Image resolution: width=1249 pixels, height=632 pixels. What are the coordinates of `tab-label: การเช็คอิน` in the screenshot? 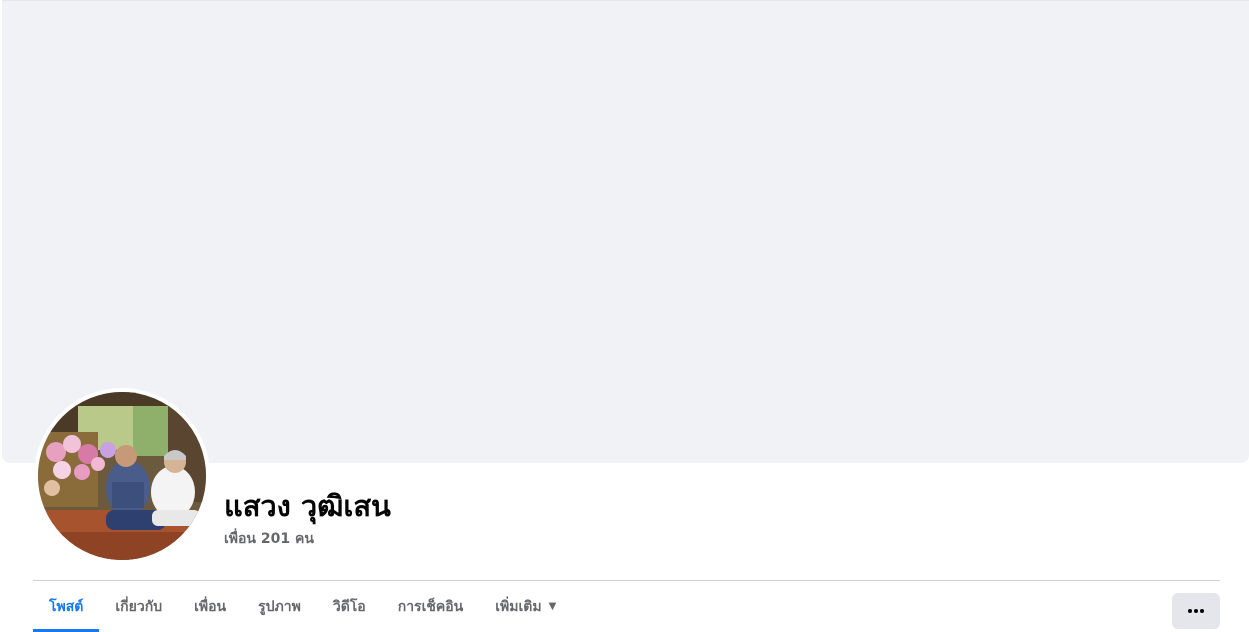 It's located at (430, 606).